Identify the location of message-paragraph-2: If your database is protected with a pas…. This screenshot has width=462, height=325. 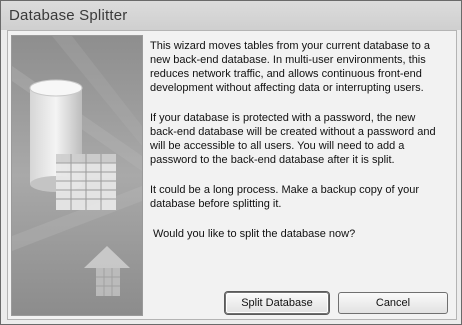
(293, 139).